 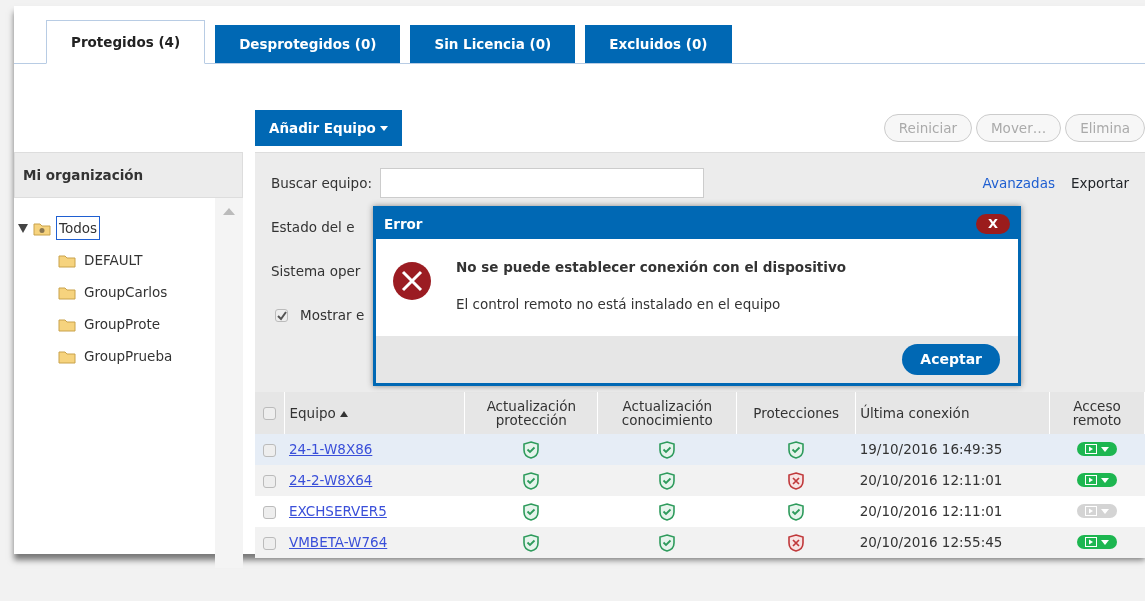 I want to click on timestamp: 19/10/2016 16:49:35, so click(x=931, y=449).